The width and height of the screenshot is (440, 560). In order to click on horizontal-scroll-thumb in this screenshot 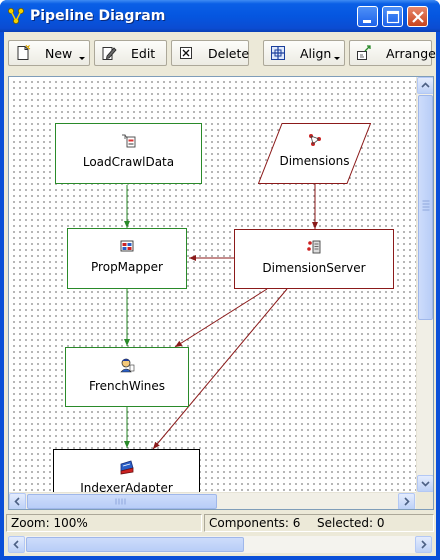, I will do `click(122, 501)`.